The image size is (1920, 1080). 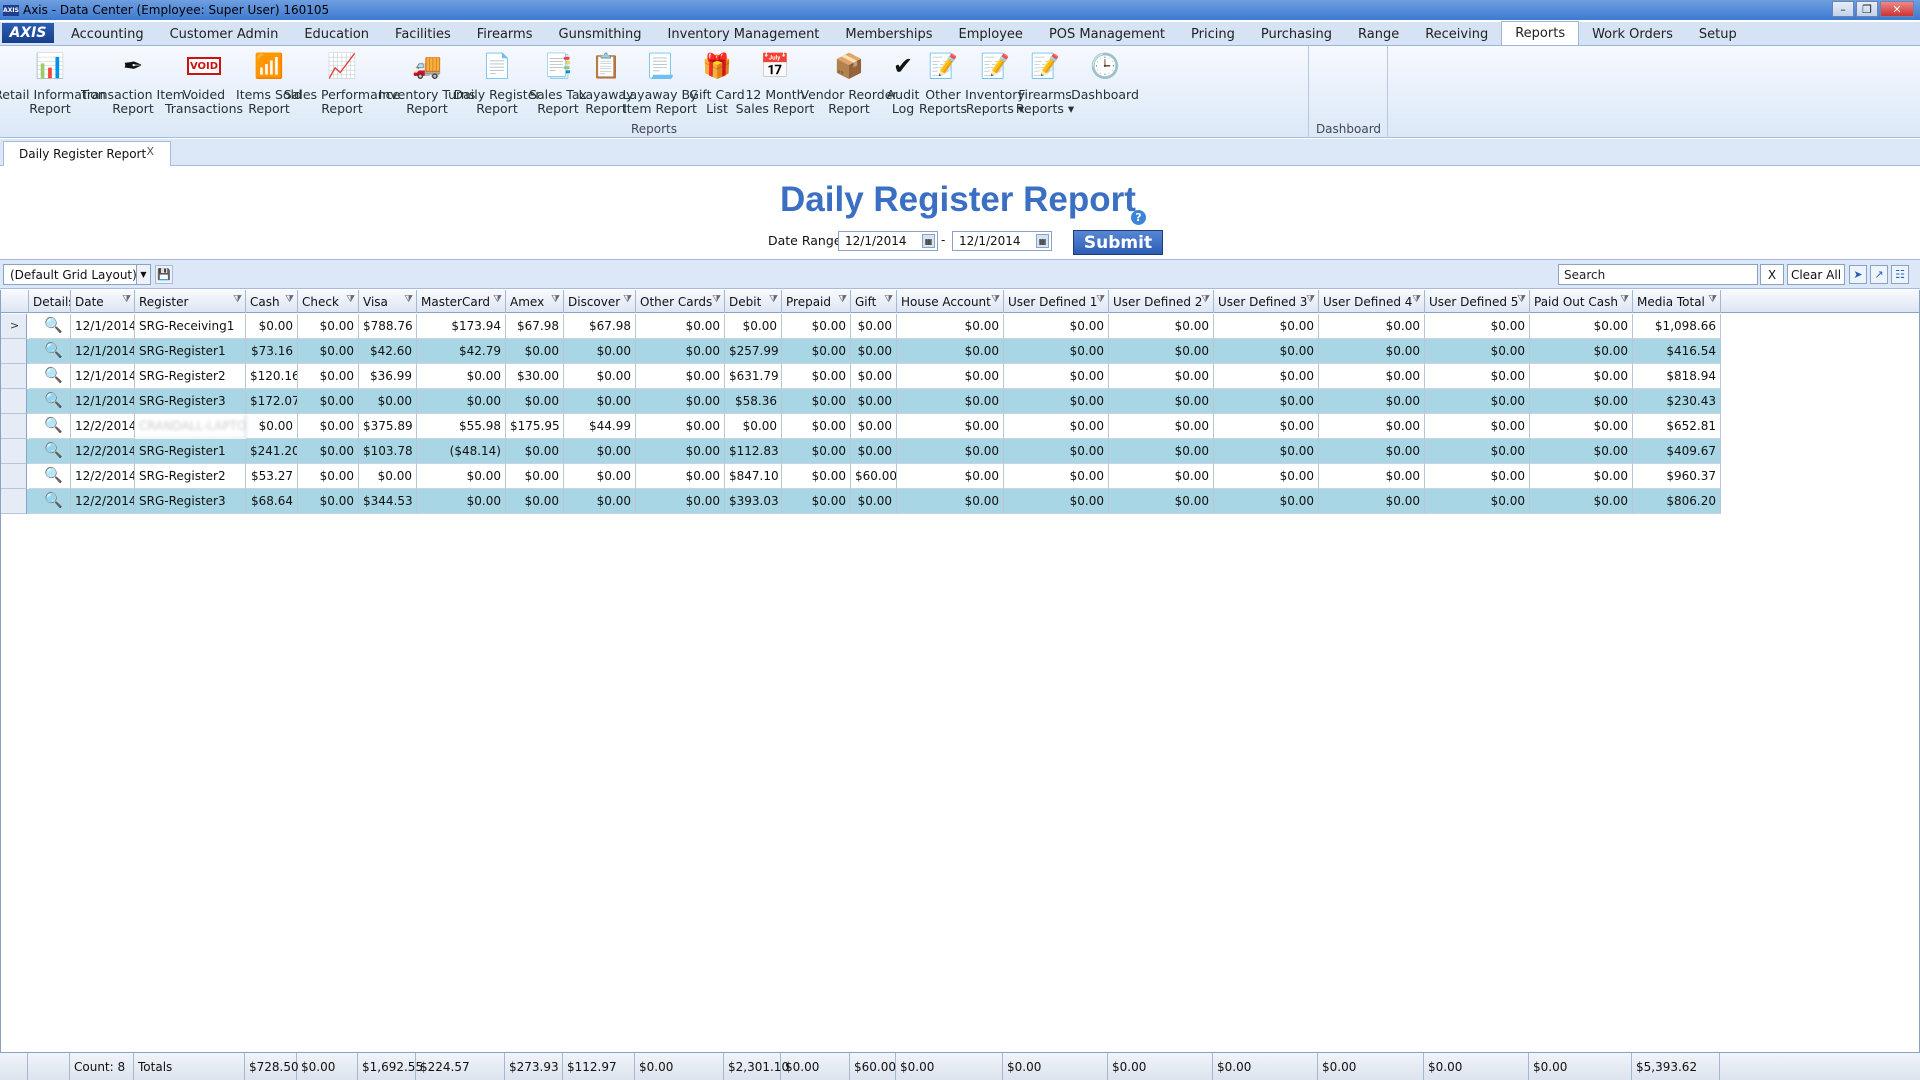 What do you see at coordinates (50, 301) in the screenshot?
I see `column-header-details: Details` at bounding box center [50, 301].